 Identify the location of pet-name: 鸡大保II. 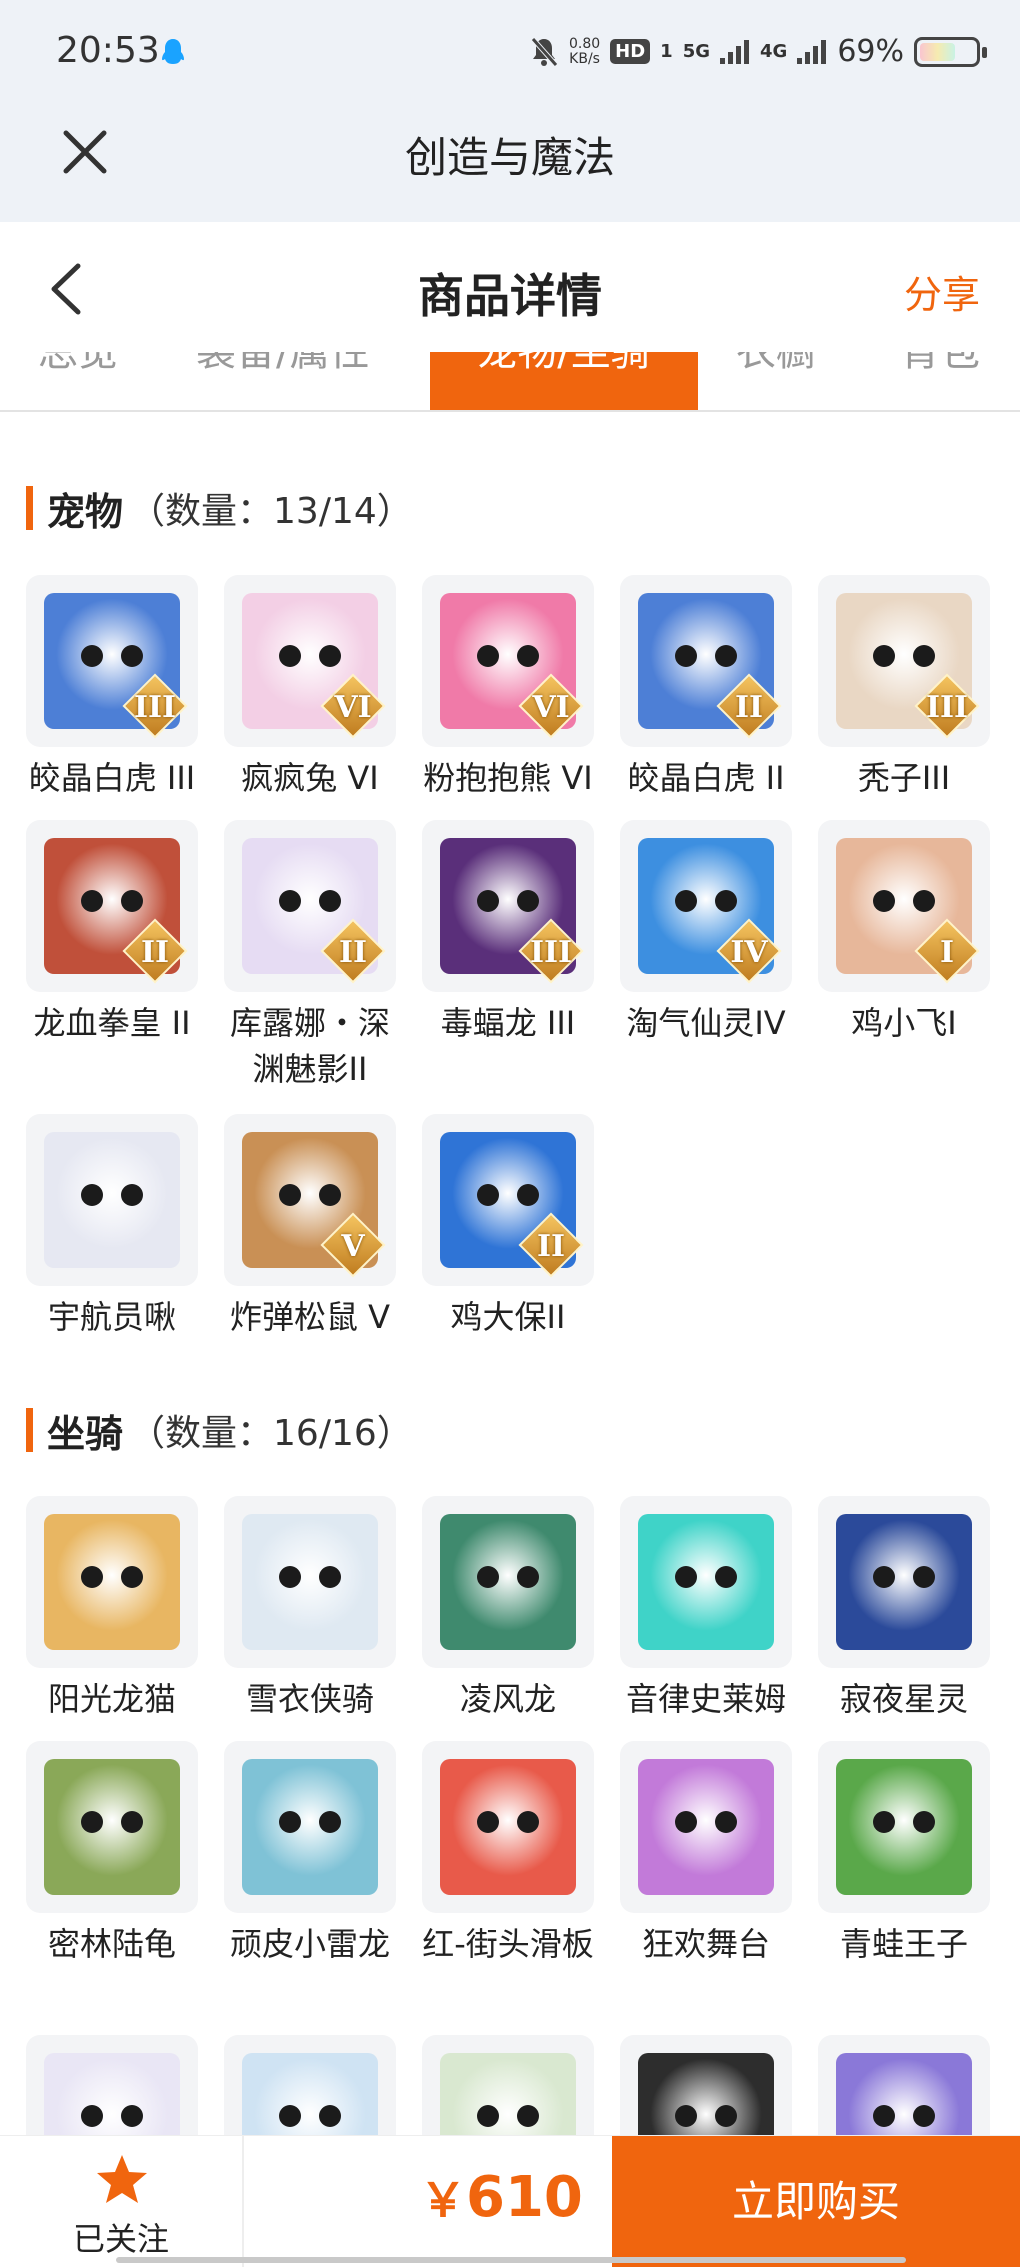
(508, 1317).